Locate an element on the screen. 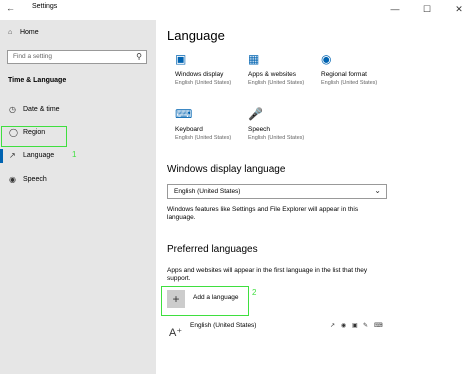 Image resolution: width=474 pixels, height=374 pixels. search-icon: ⚲ is located at coordinates (139, 56).